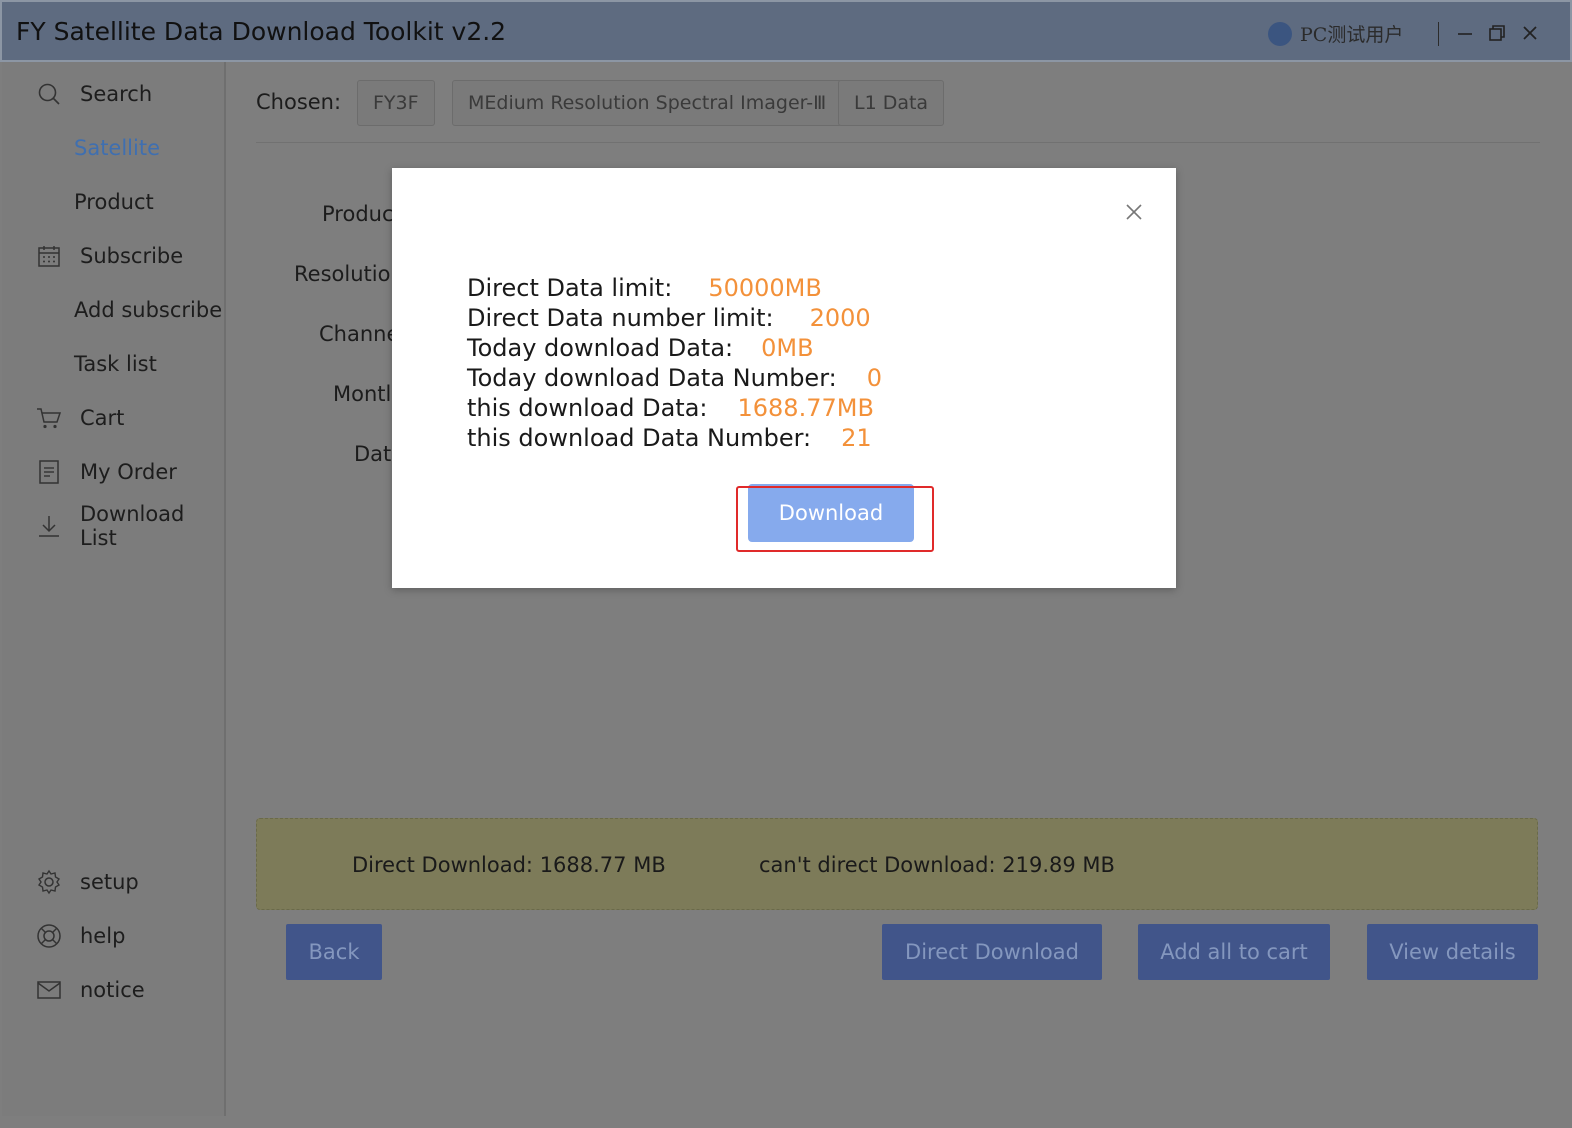  I want to click on row-value: 21, so click(856, 438).